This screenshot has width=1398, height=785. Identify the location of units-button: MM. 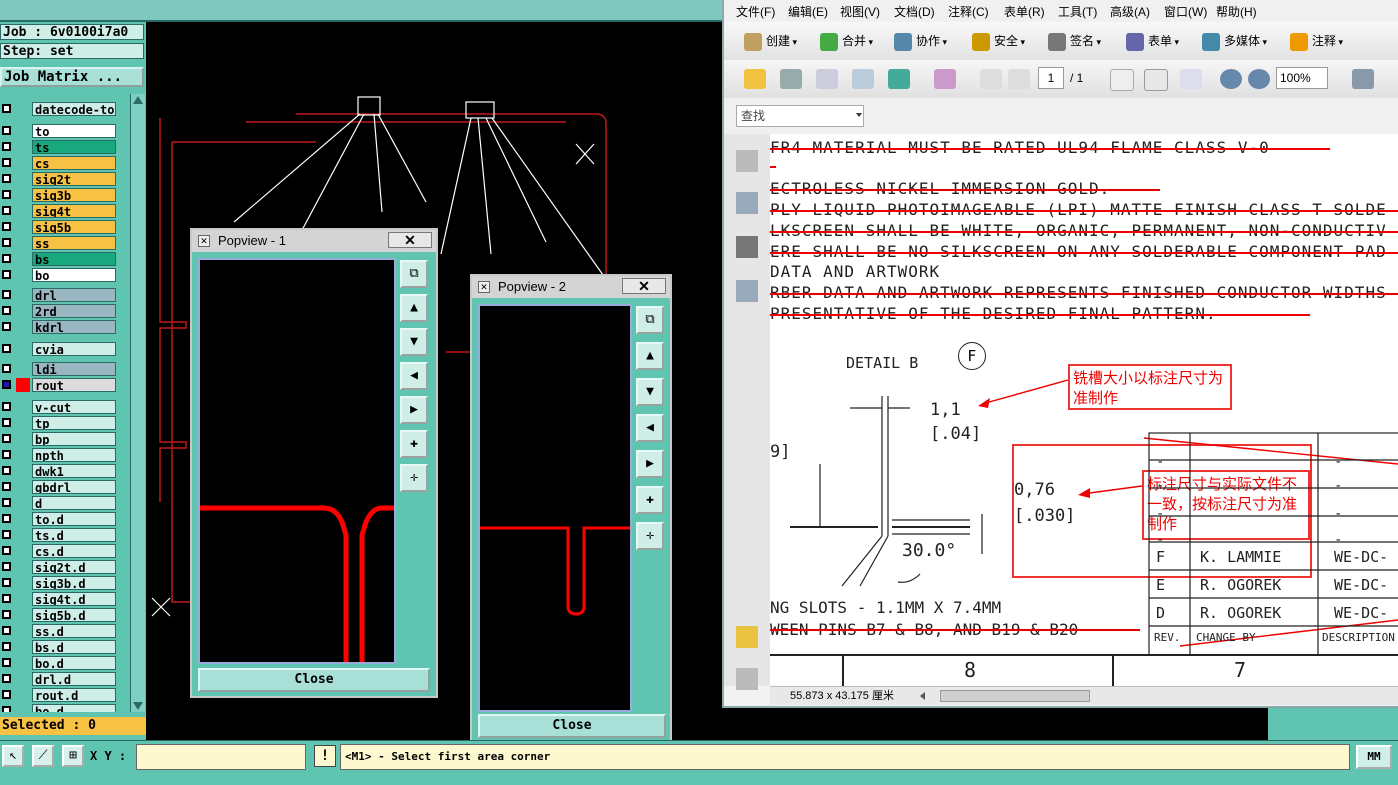
(1374, 757).